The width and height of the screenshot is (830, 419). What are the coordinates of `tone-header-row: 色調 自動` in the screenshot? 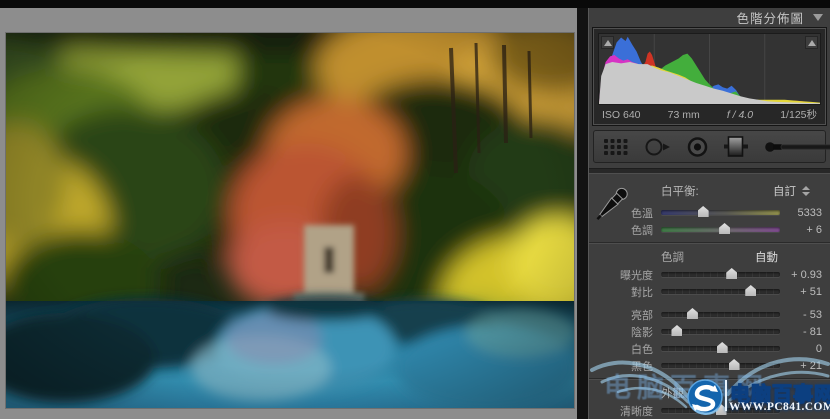 It's located at (709, 256).